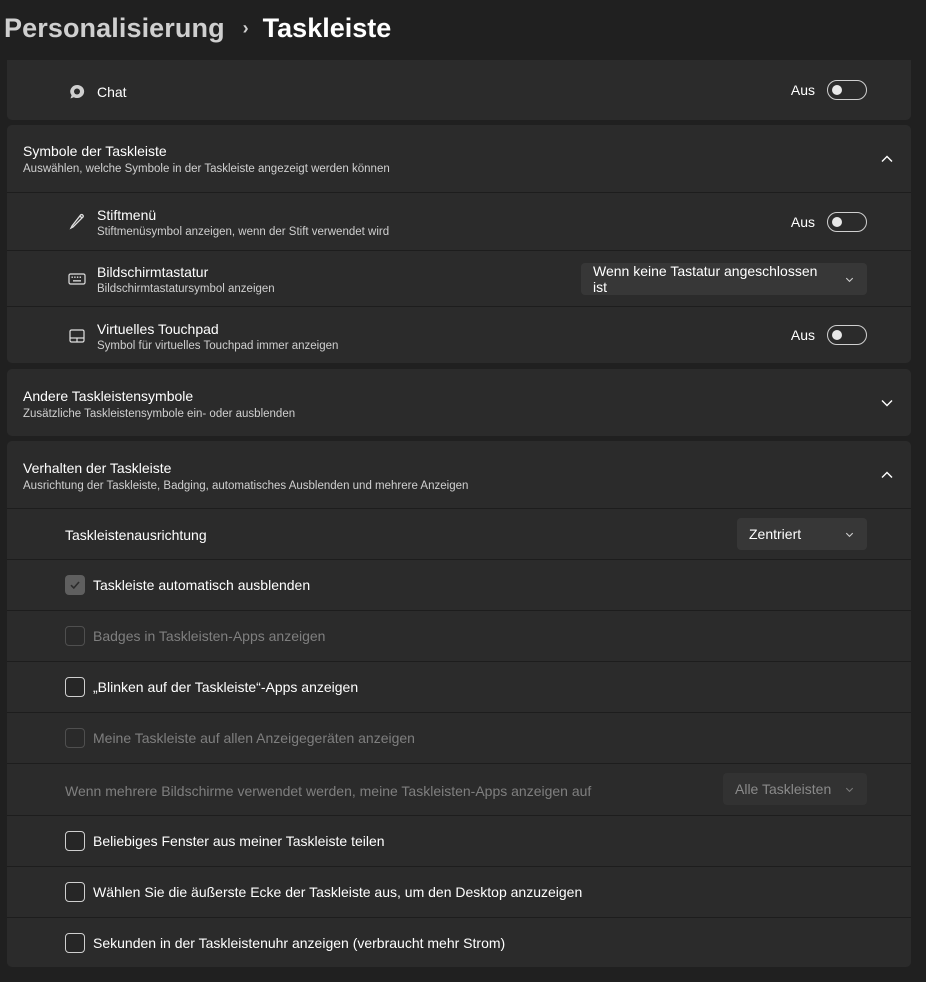 The image size is (926, 982). Describe the element at coordinates (127, 215) in the screenshot. I see `stiftmenu-title: Stiftmenü` at that location.